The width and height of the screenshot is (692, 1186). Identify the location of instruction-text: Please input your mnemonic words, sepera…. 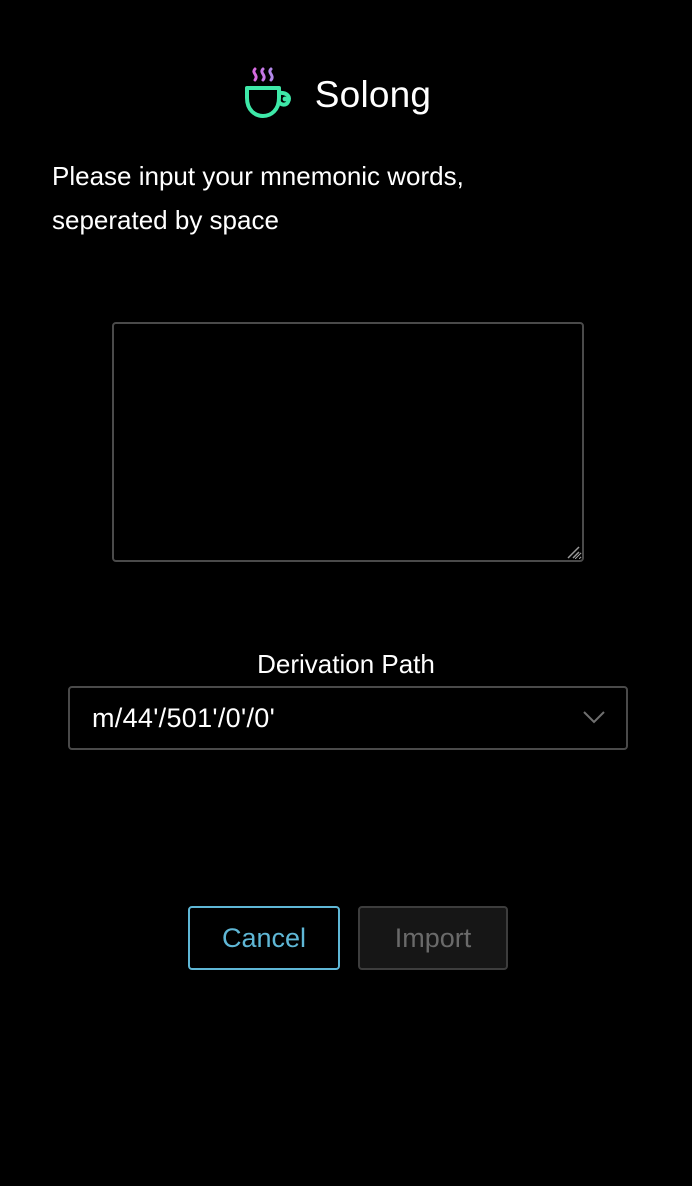
(312, 198).